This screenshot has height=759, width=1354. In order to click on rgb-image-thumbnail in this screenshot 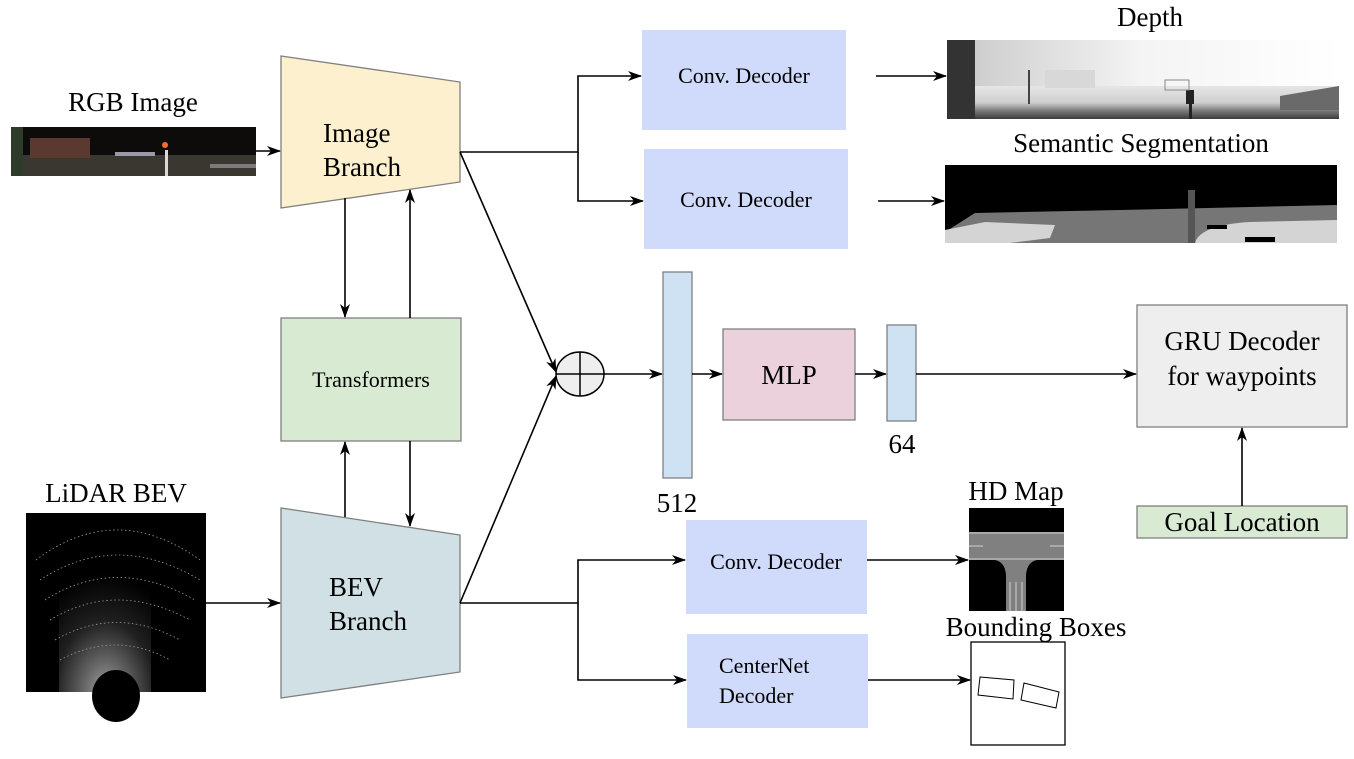, I will do `click(133, 151)`.